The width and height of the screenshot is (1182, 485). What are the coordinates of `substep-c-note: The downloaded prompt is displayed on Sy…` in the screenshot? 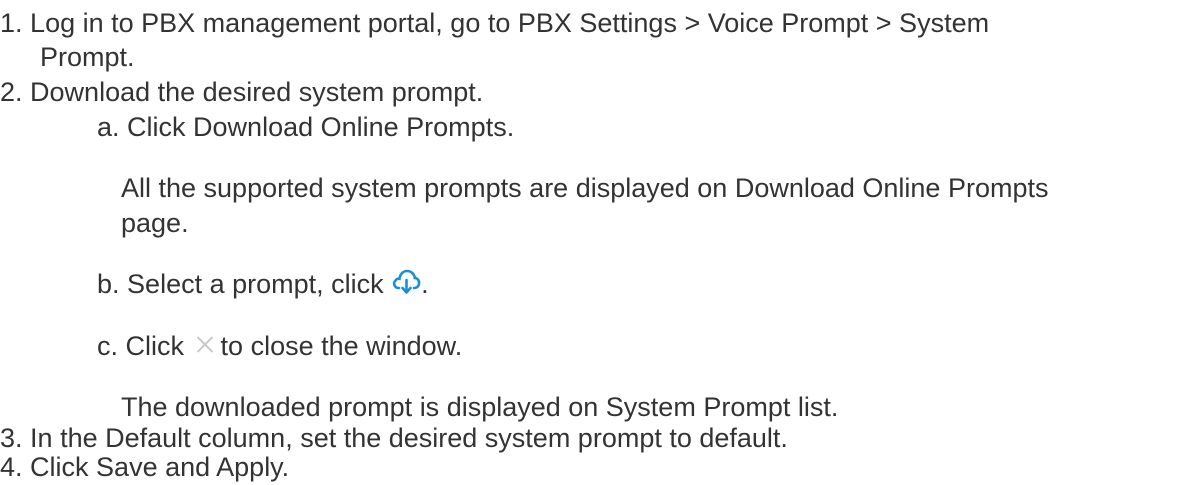 It's located at (479, 407).